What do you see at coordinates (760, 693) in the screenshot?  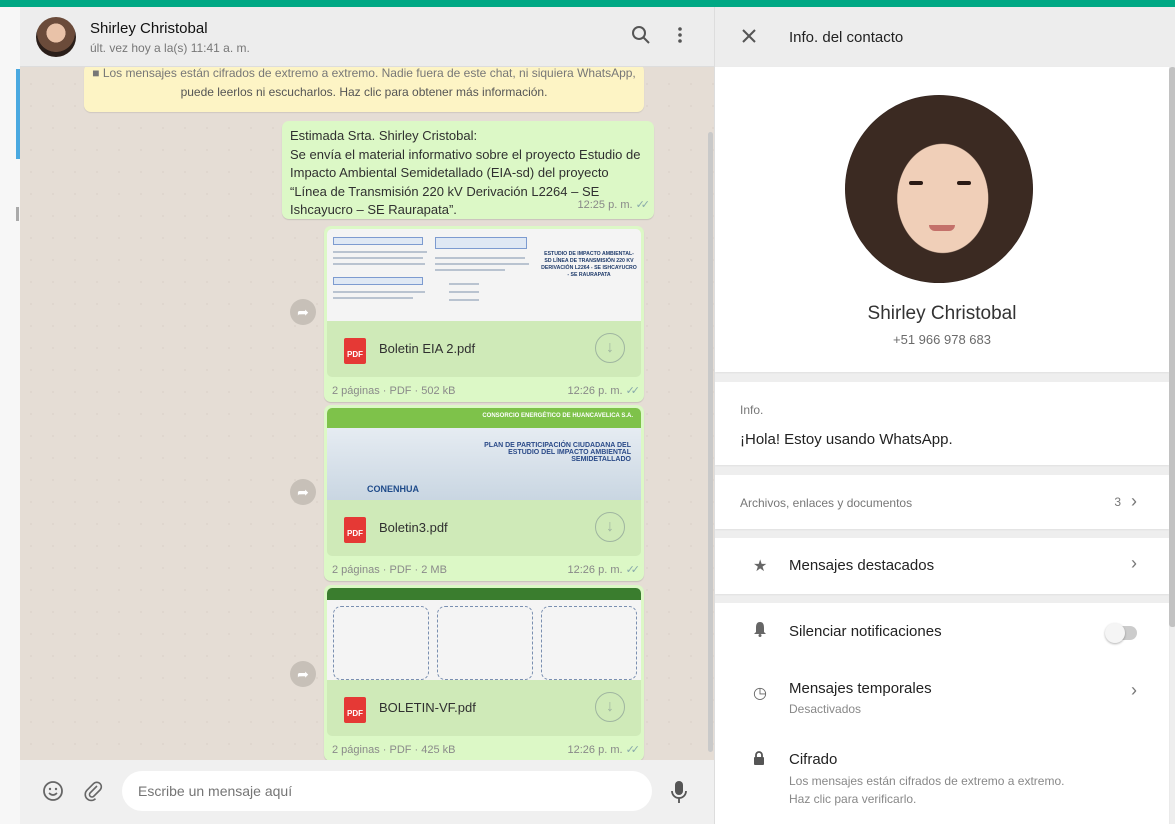 I see `timer-icon: ◷` at bounding box center [760, 693].